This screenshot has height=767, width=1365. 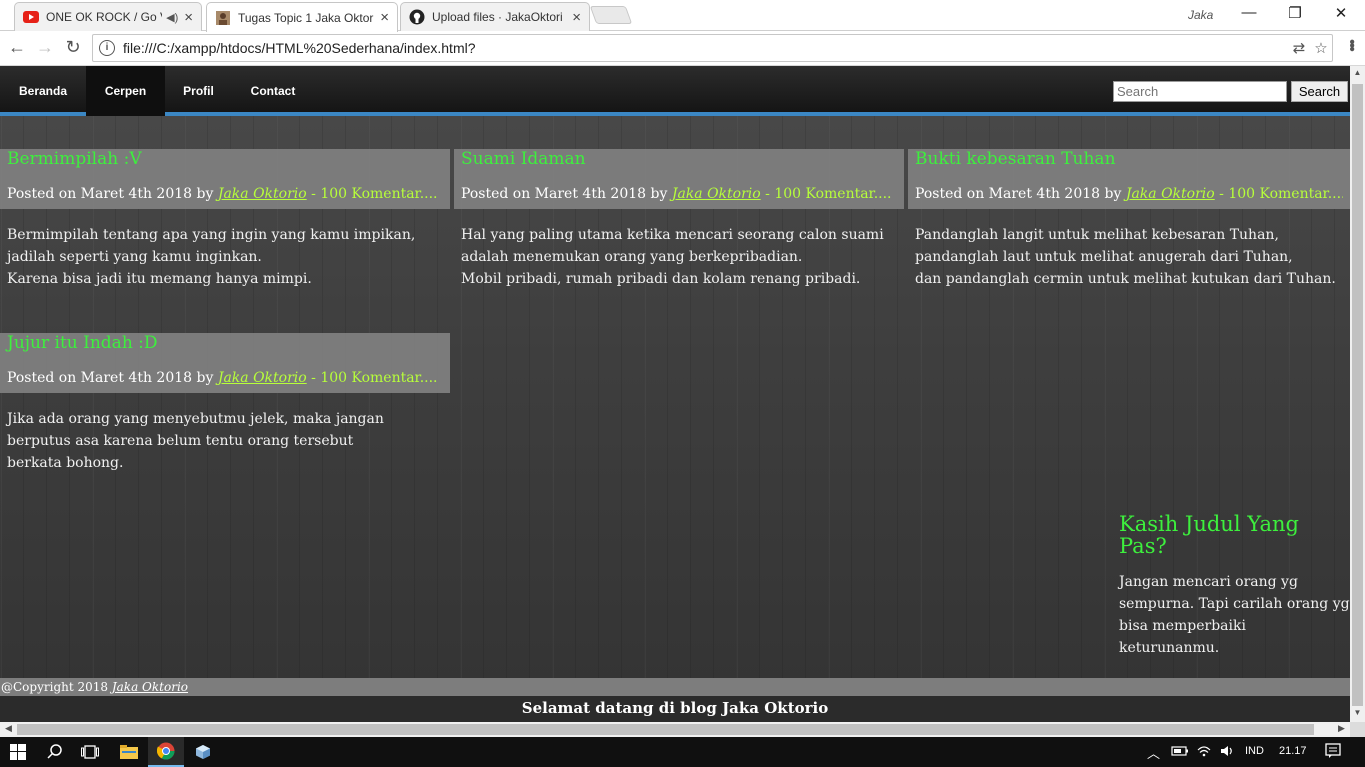 I want to click on horizontal-scroll-thumb, so click(x=665, y=729).